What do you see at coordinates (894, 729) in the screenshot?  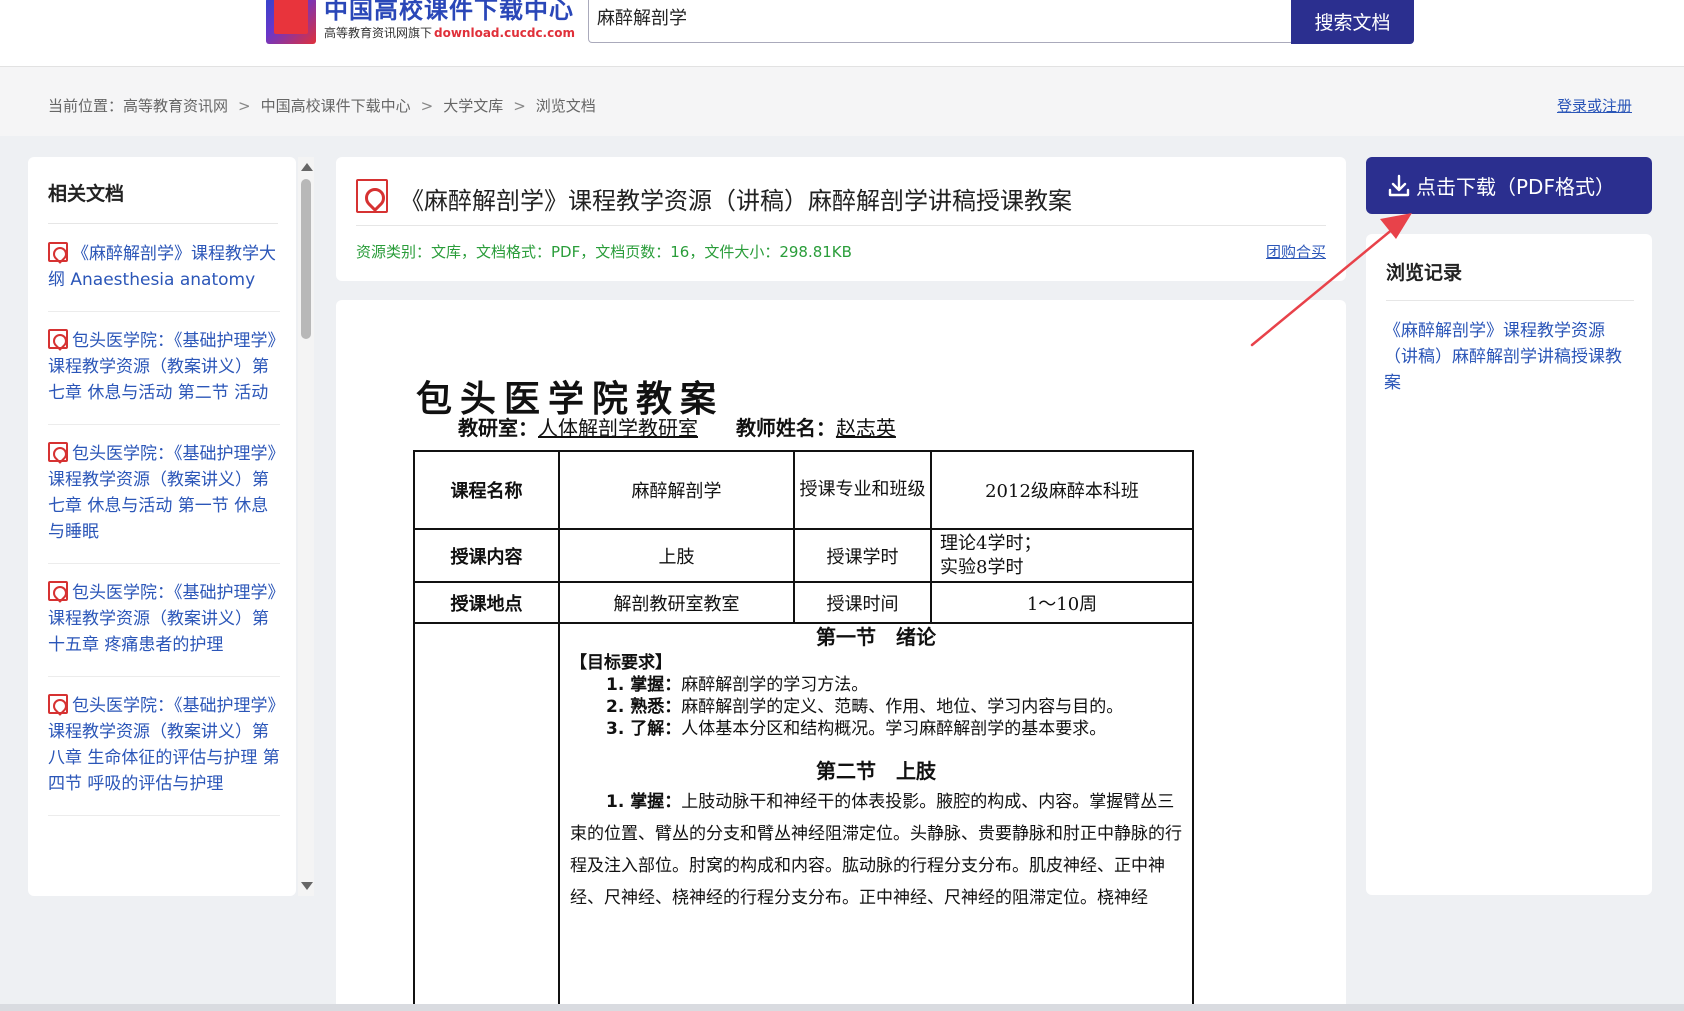 I see `goal-item-text: 人体基本分区和结构概况。学习麻醉解剖学的基本要求。` at bounding box center [894, 729].